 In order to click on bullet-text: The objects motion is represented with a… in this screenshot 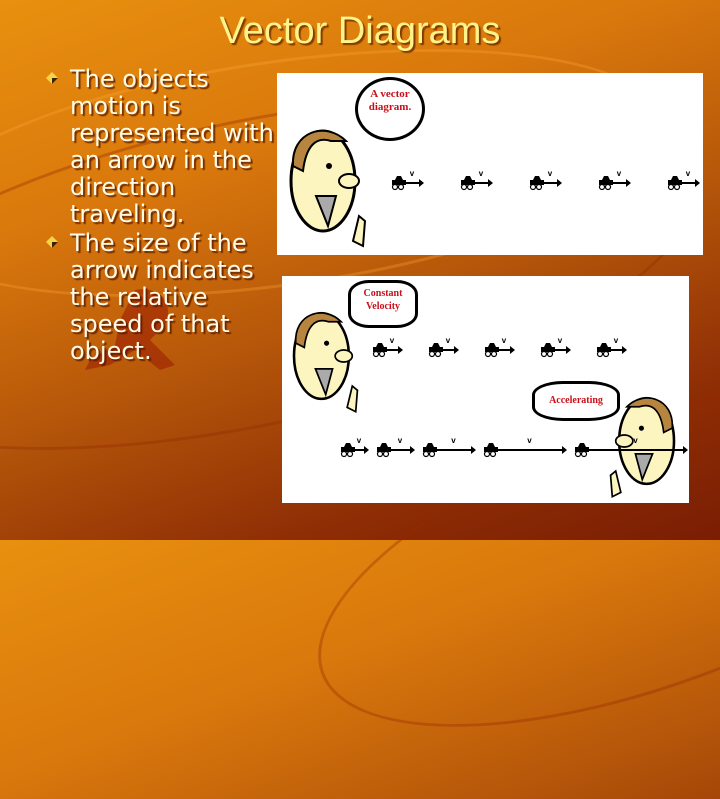, I will do `click(172, 146)`.